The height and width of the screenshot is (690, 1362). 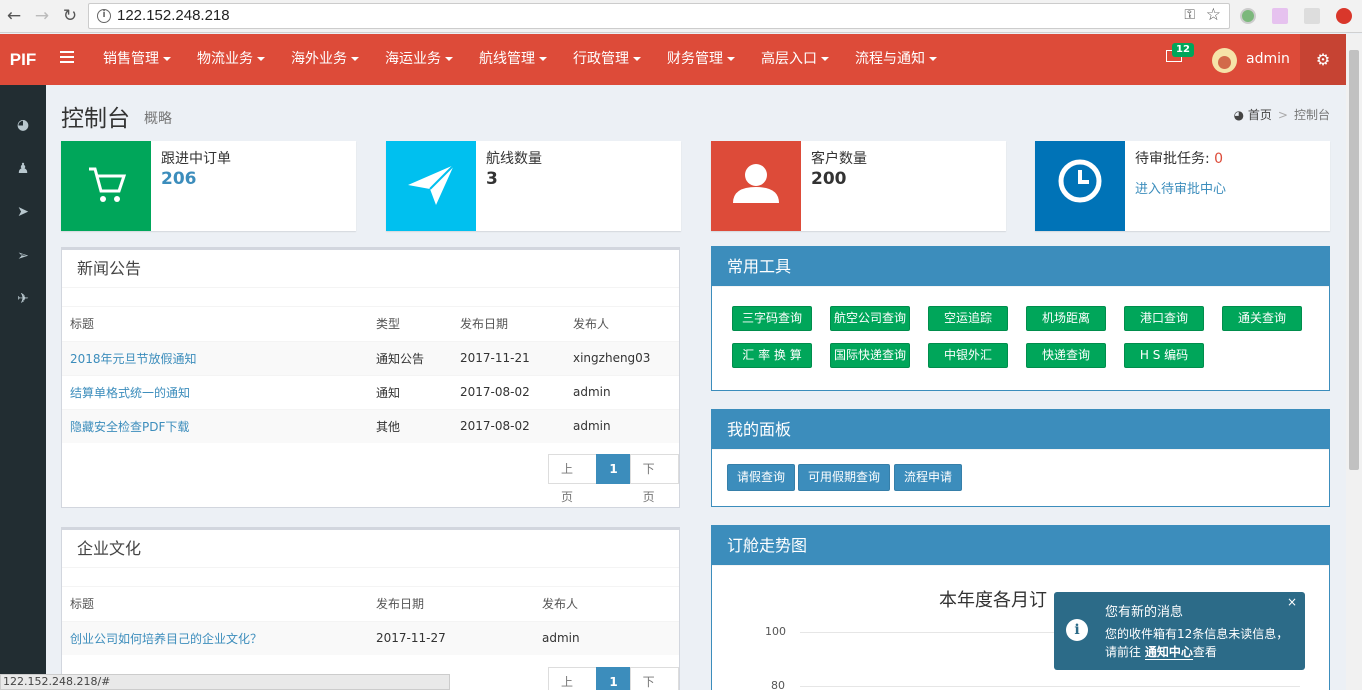 I want to click on my-panel-box: 我的面板 请假查询 可用假期查询 流程申请, so click(x=1020, y=458).